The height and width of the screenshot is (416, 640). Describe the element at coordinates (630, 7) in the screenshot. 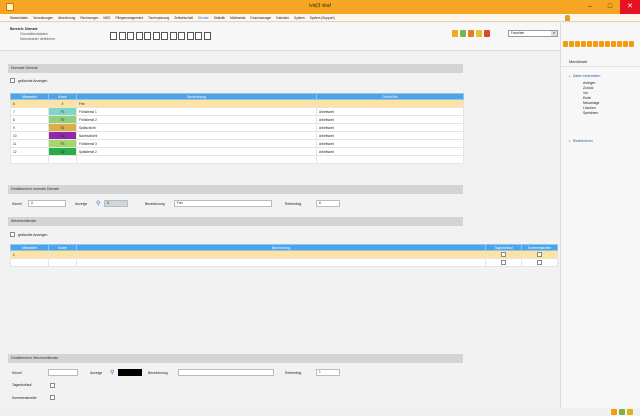

I see `close-button: ✕` at that location.